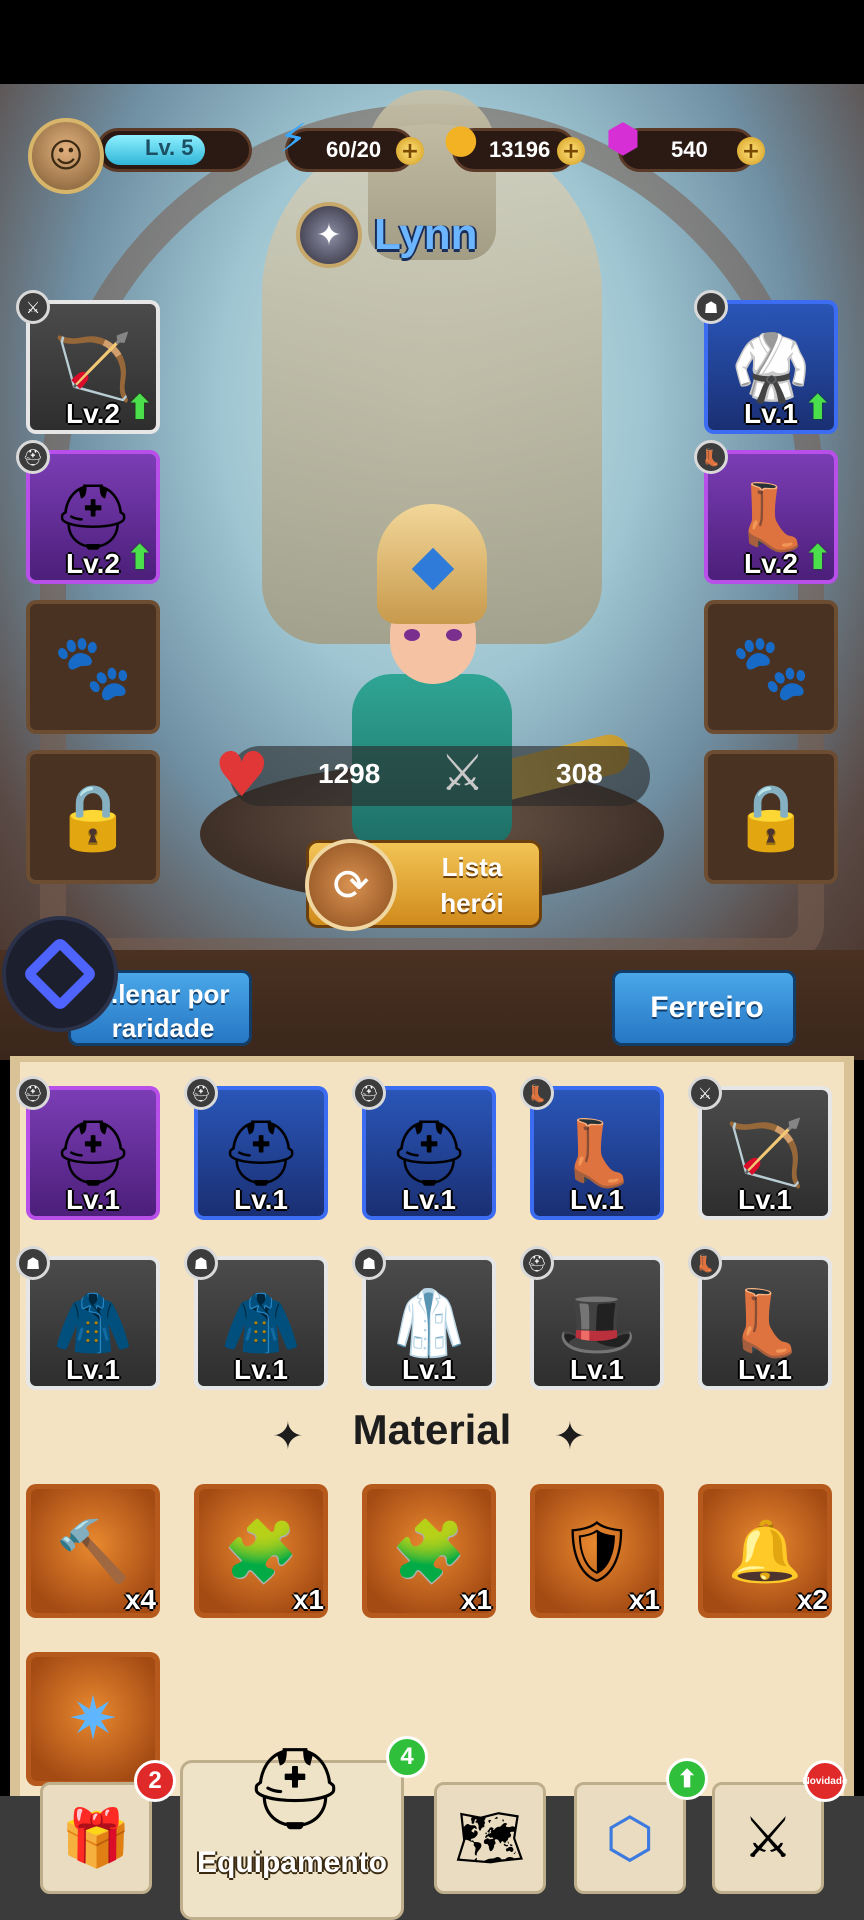 The width and height of the screenshot is (864, 1920). What do you see at coordinates (291, 1862) in the screenshot?
I see `nav-active-label: Equipamento` at bounding box center [291, 1862].